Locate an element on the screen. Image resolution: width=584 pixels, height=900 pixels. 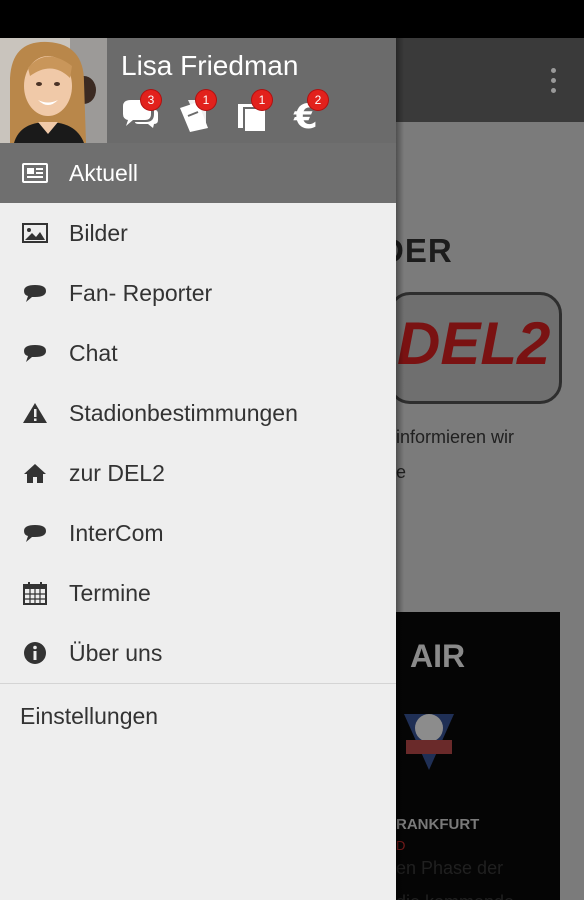
del2-logo-text: DEL2 is located at coordinates (474, 343).